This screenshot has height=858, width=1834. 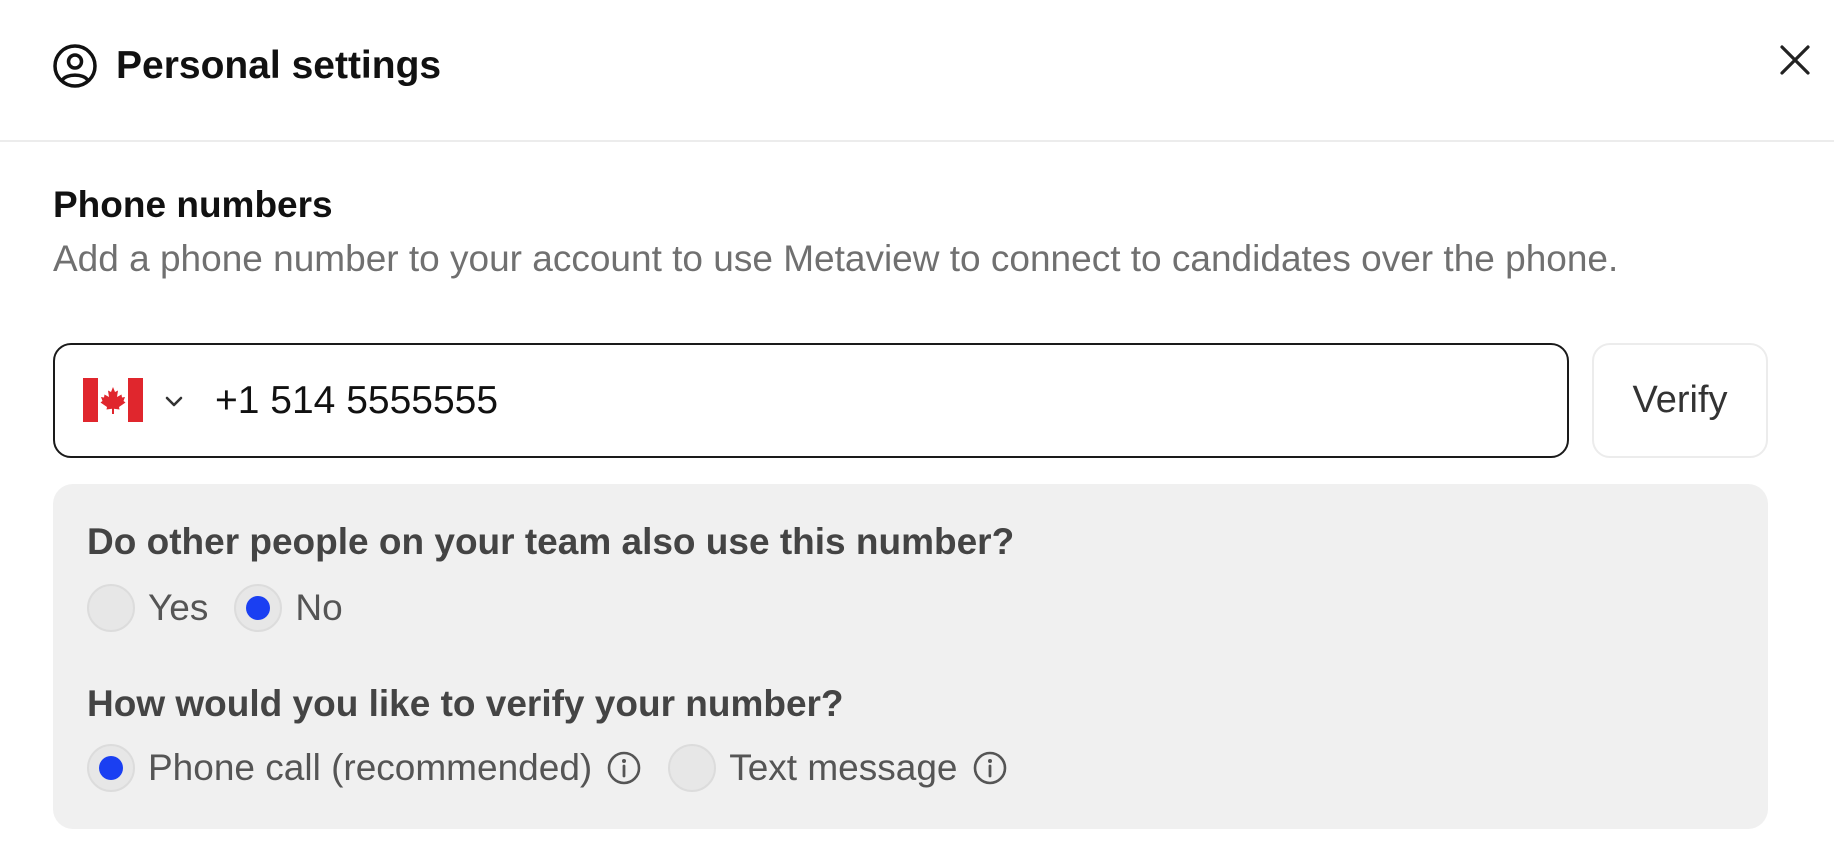 I want to click on country-select, so click(x=137, y=401).